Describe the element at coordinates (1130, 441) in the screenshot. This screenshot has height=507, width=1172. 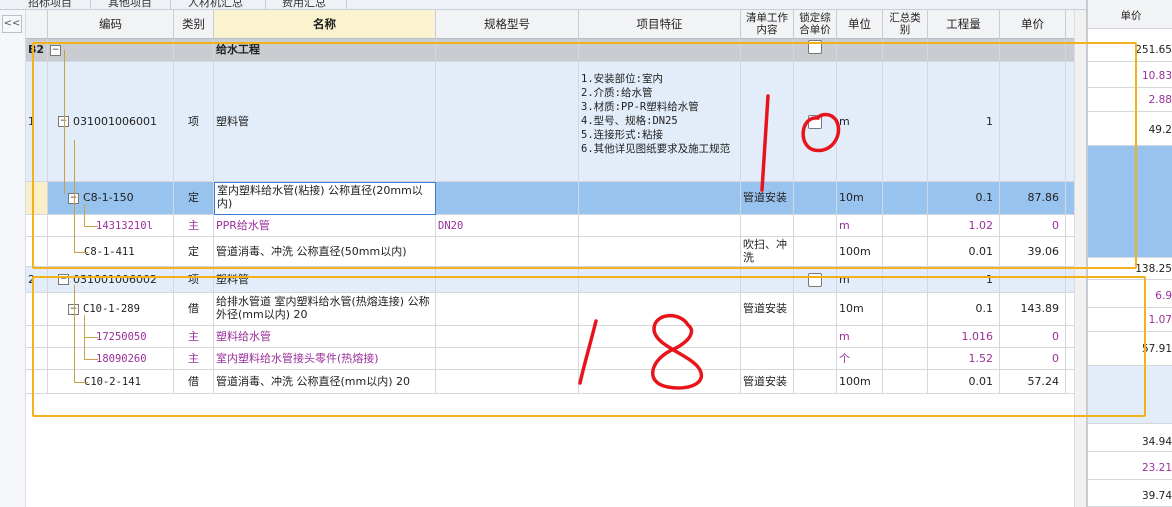
I see `right-panel-value: 34.94` at that location.